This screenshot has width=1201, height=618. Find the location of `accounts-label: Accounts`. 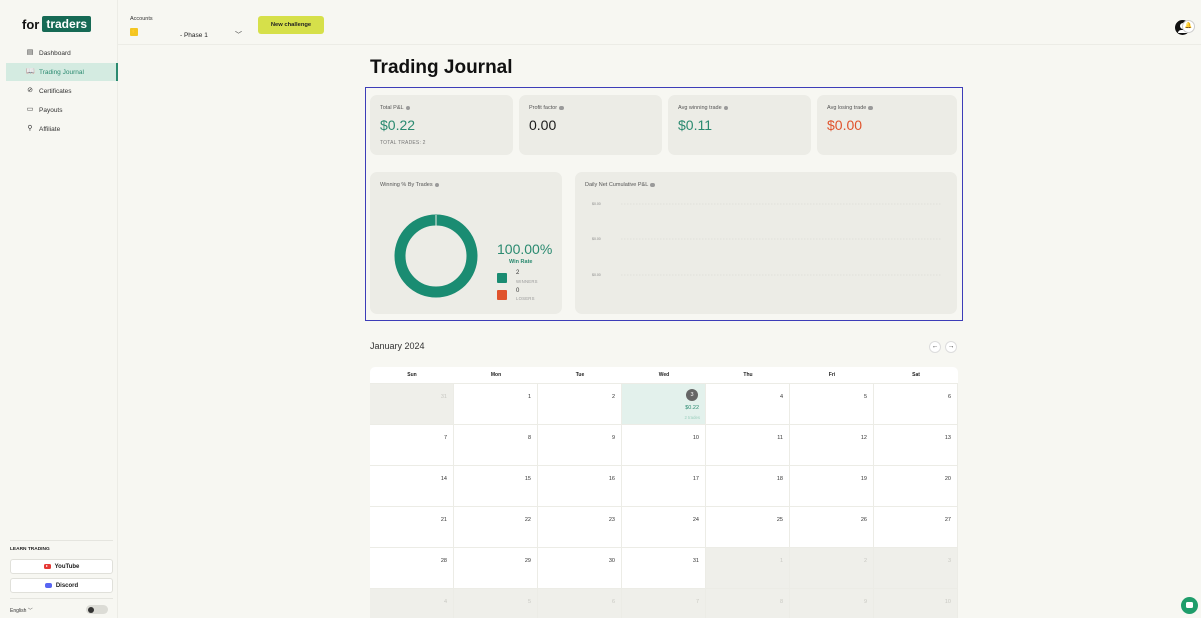

accounts-label: Accounts is located at coordinates (141, 19).